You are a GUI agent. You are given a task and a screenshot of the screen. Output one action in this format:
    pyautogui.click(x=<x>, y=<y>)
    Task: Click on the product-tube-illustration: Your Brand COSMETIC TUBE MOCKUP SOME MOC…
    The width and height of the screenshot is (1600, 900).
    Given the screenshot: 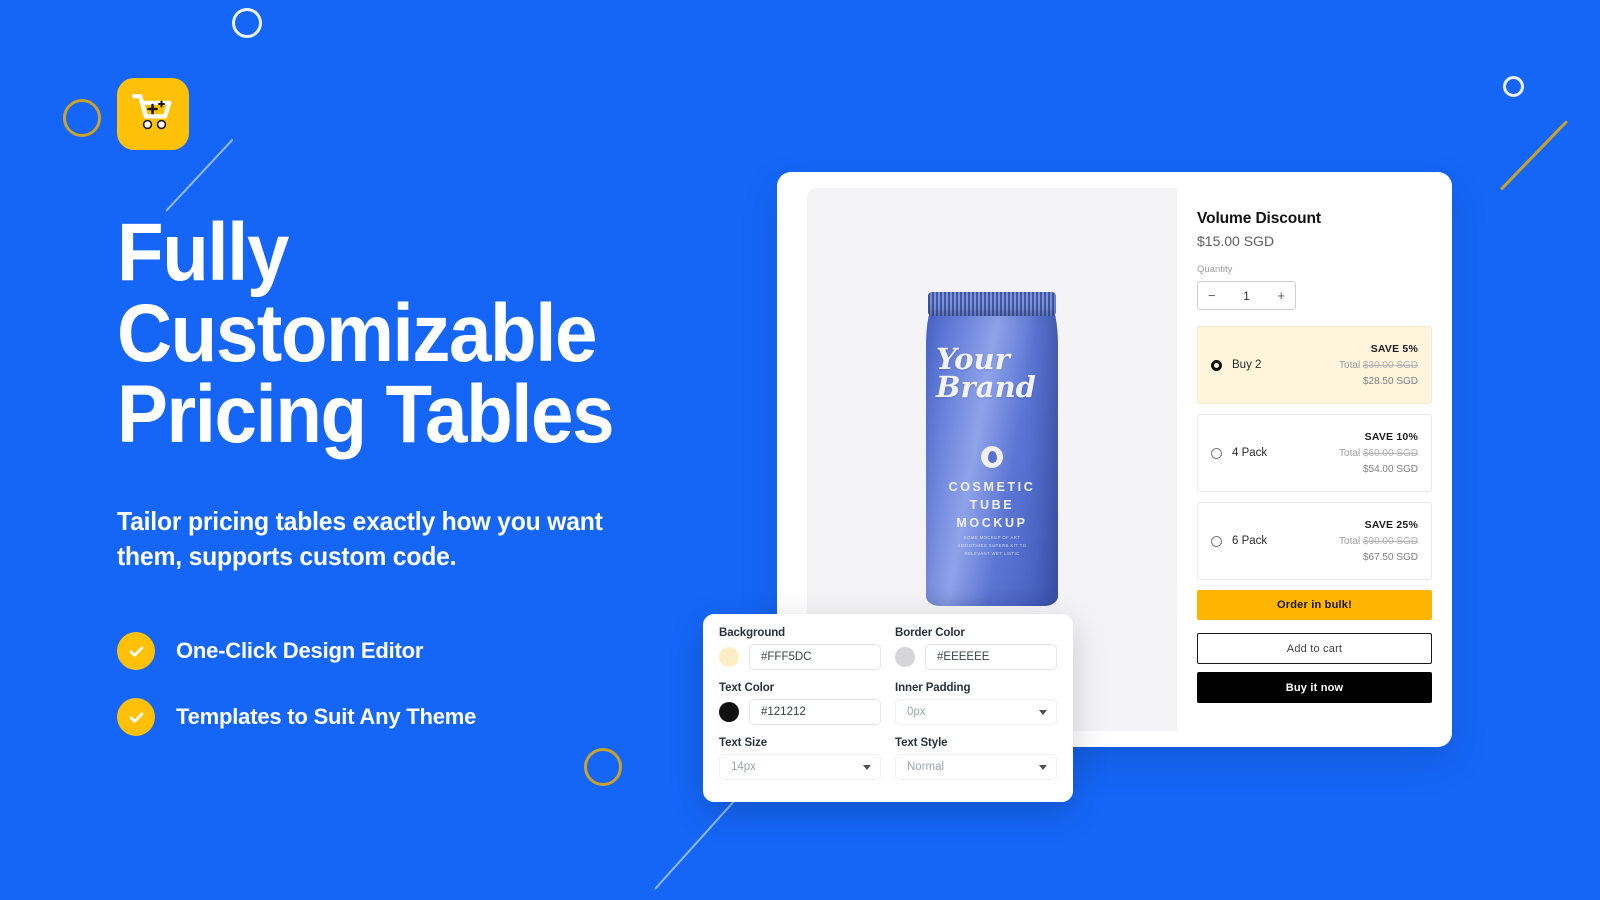 What is the action you would take?
    pyautogui.click(x=992, y=511)
    